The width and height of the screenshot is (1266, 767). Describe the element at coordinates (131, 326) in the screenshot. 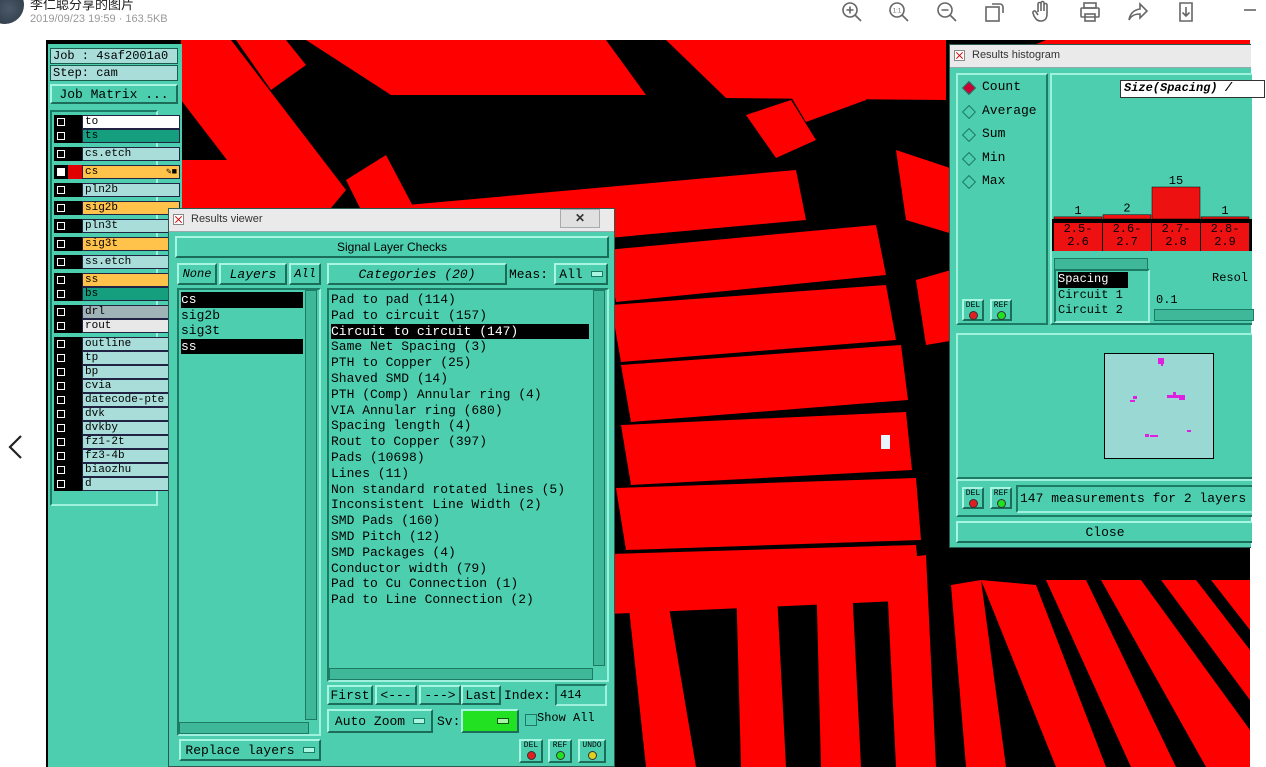

I see `layer-name: rout` at that location.